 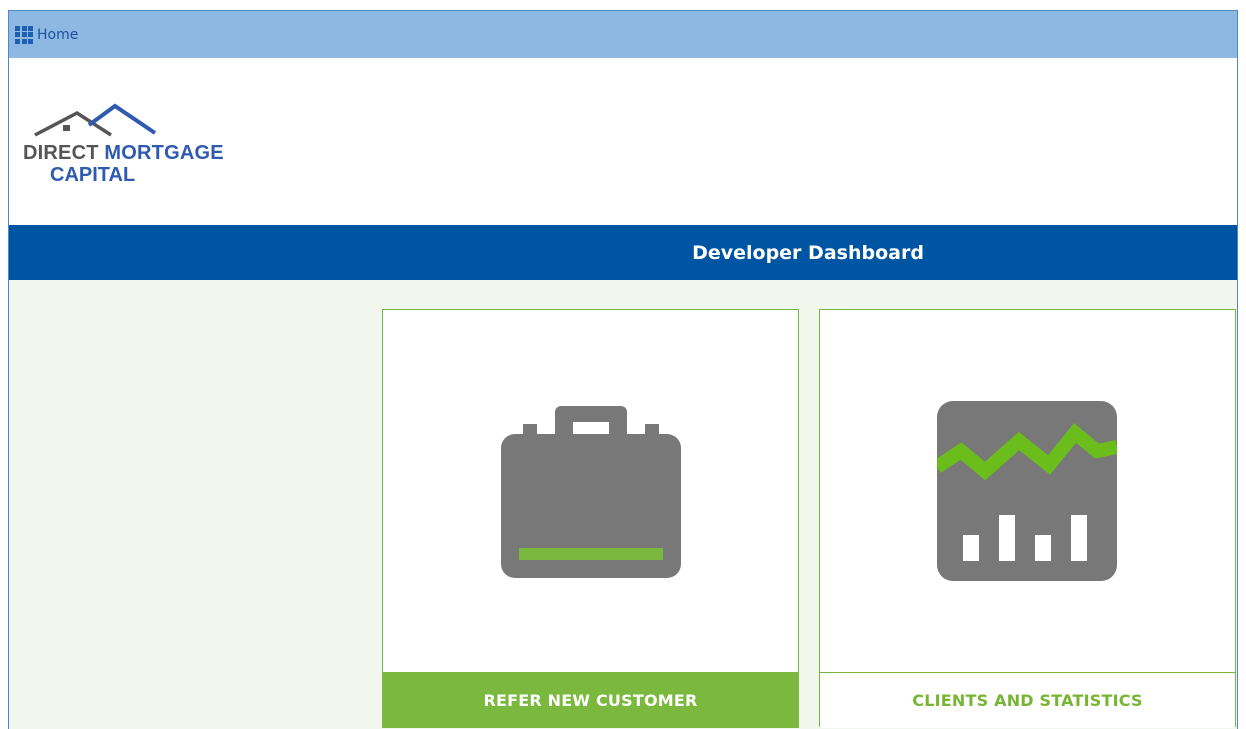 What do you see at coordinates (623, 34) in the screenshot?
I see `top-bar: Home` at bounding box center [623, 34].